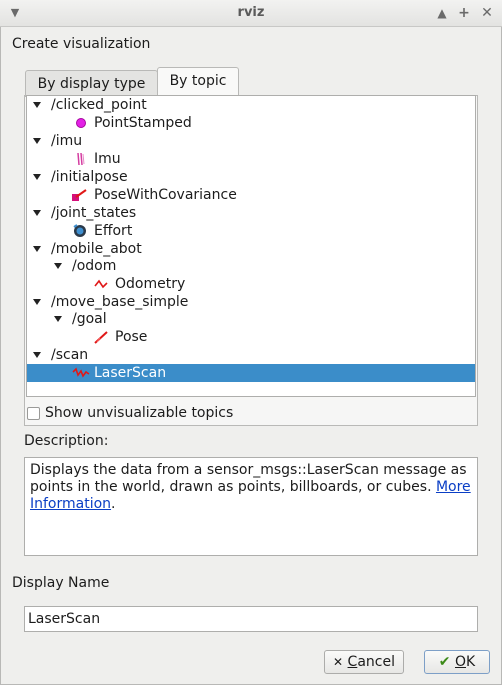 This screenshot has height=685, width=502. I want to click on up-arrow-icon: ▲, so click(442, 13).